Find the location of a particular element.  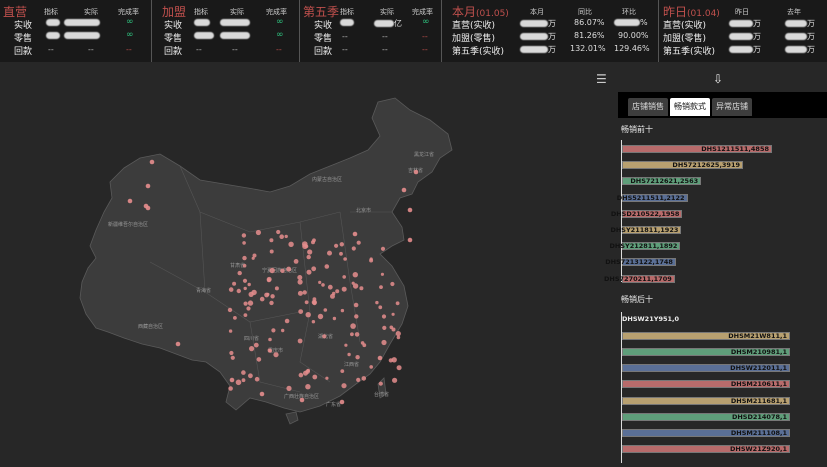

tab-bestsellers: 畅销款式 is located at coordinates (690, 107).